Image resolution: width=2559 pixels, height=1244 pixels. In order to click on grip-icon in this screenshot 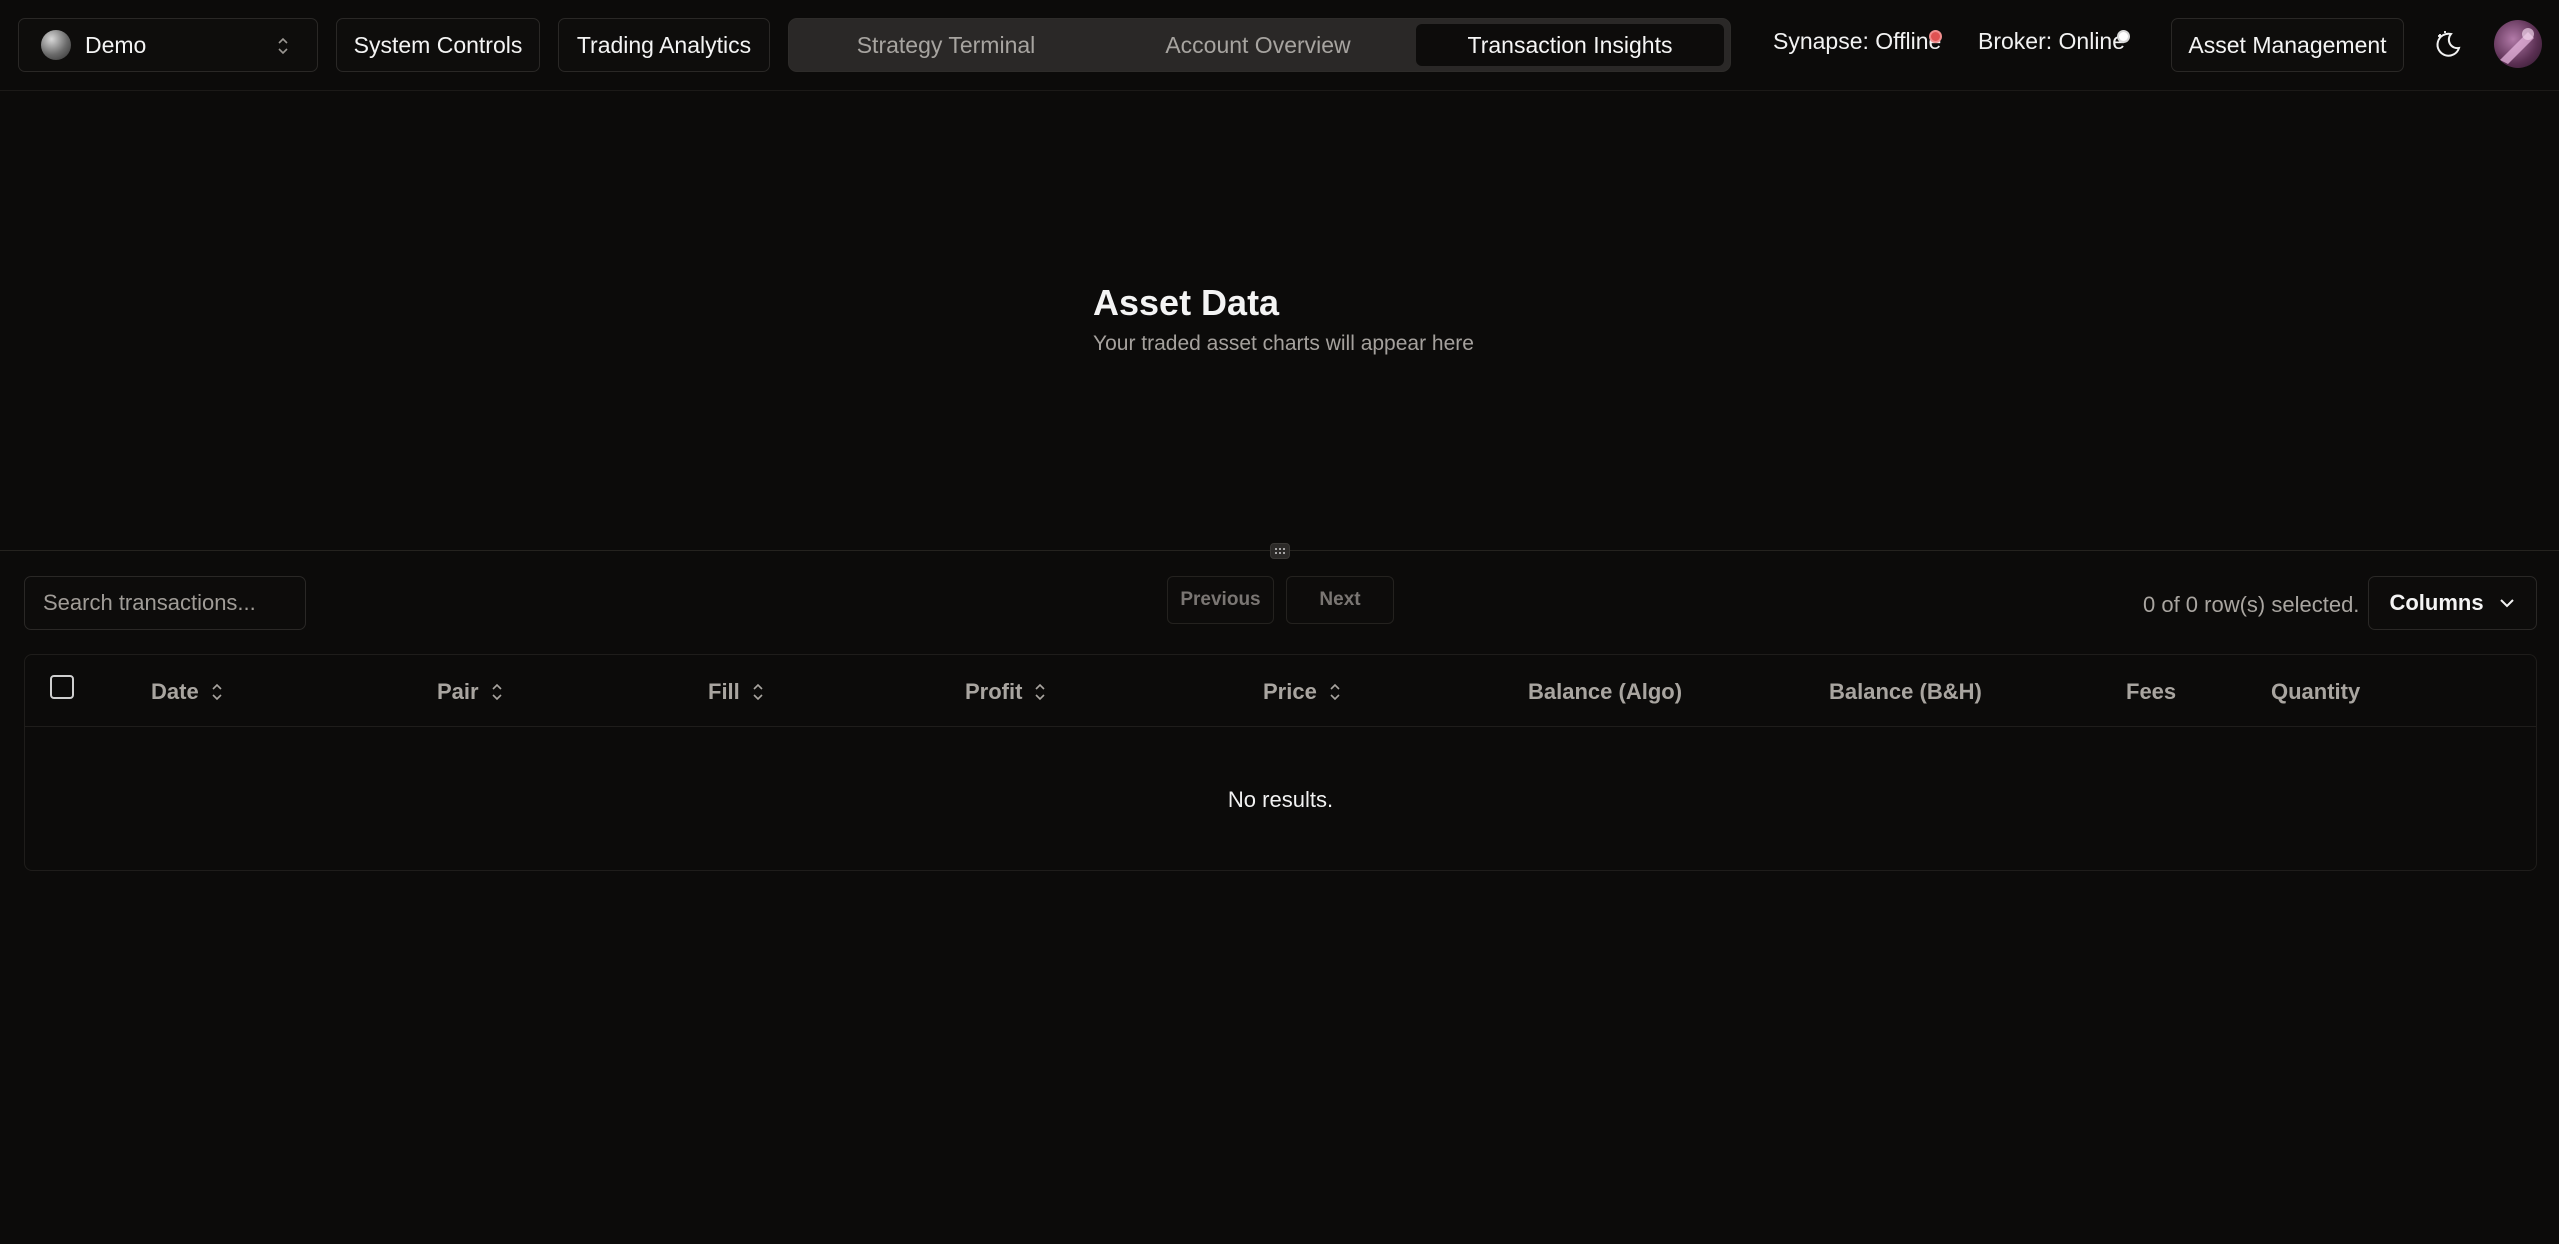, I will do `click(1280, 551)`.